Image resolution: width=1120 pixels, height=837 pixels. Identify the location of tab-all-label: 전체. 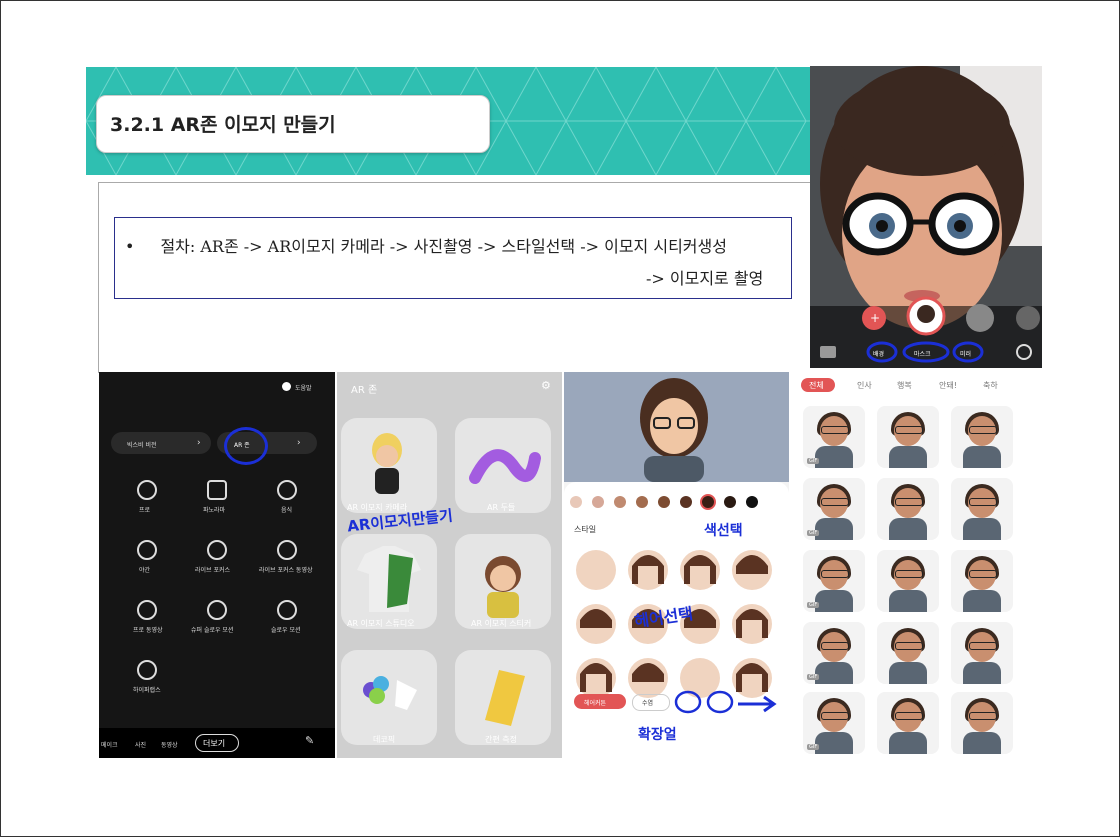
(816, 385).